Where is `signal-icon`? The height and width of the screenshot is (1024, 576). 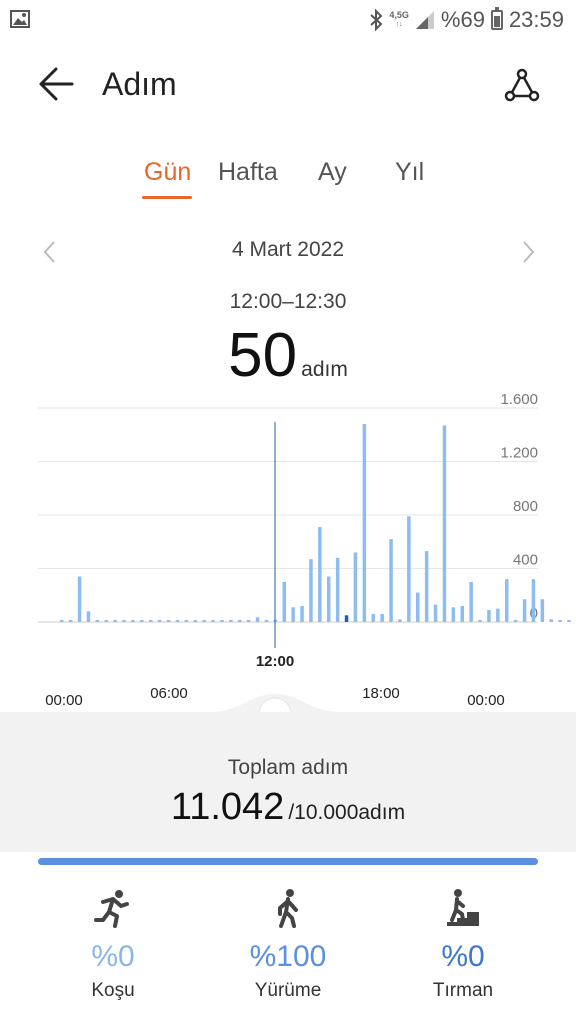 signal-icon is located at coordinates (424, 20).